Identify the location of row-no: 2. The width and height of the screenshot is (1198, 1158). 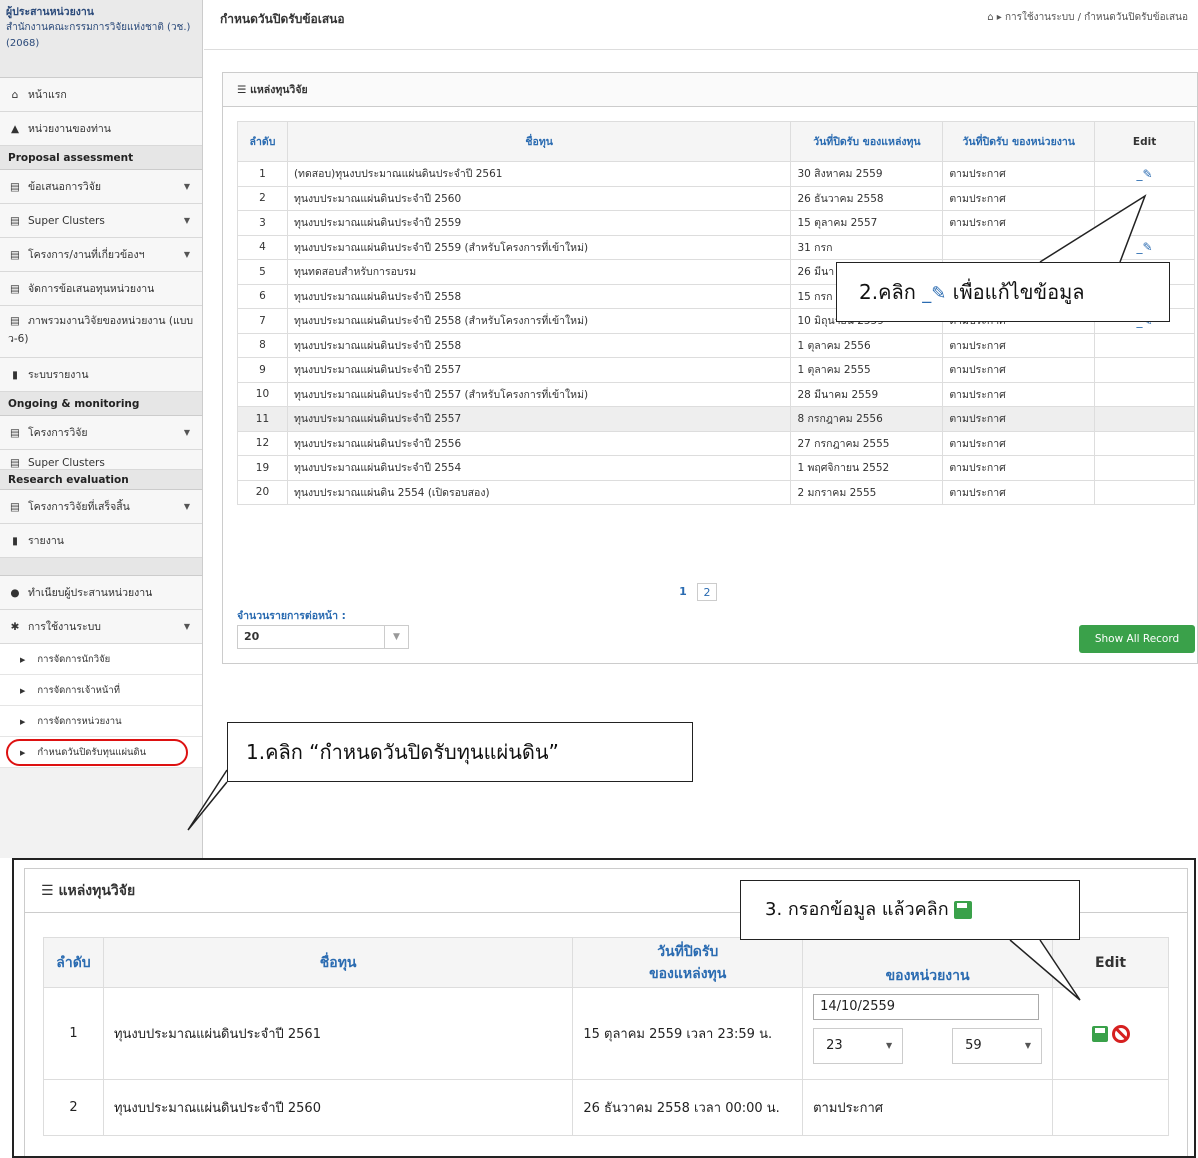
(73, 1107).